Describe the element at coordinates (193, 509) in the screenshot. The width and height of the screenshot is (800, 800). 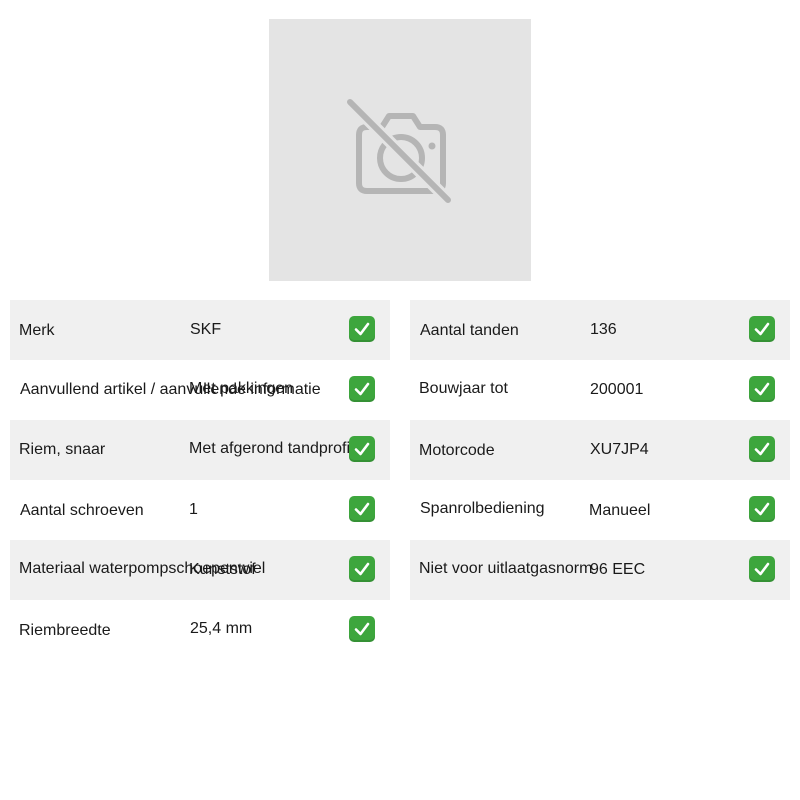
I see `spec-value: 1` at that location.